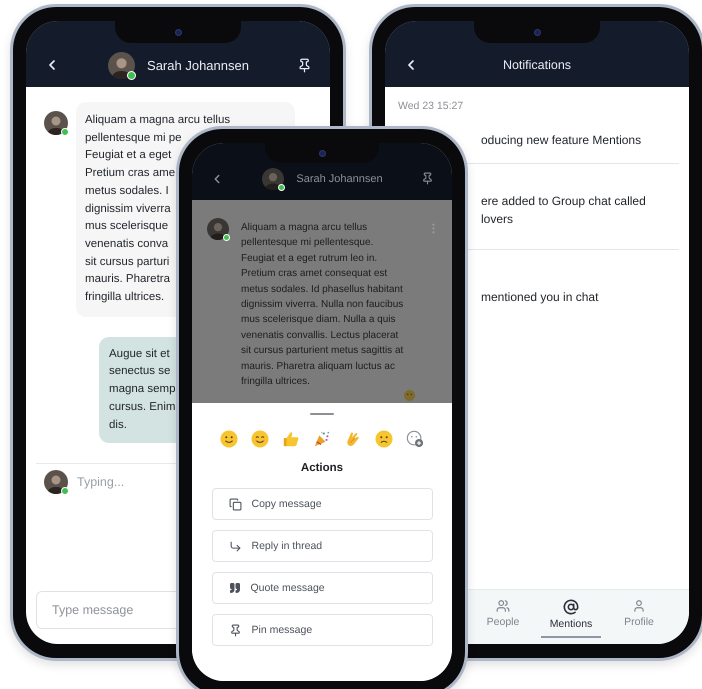 This screenshot has width=702, height=689. What do you see at coordinates (322, 630) in the screenshot?
I see `action-button: Pin message` at bounding box center [322, 630].